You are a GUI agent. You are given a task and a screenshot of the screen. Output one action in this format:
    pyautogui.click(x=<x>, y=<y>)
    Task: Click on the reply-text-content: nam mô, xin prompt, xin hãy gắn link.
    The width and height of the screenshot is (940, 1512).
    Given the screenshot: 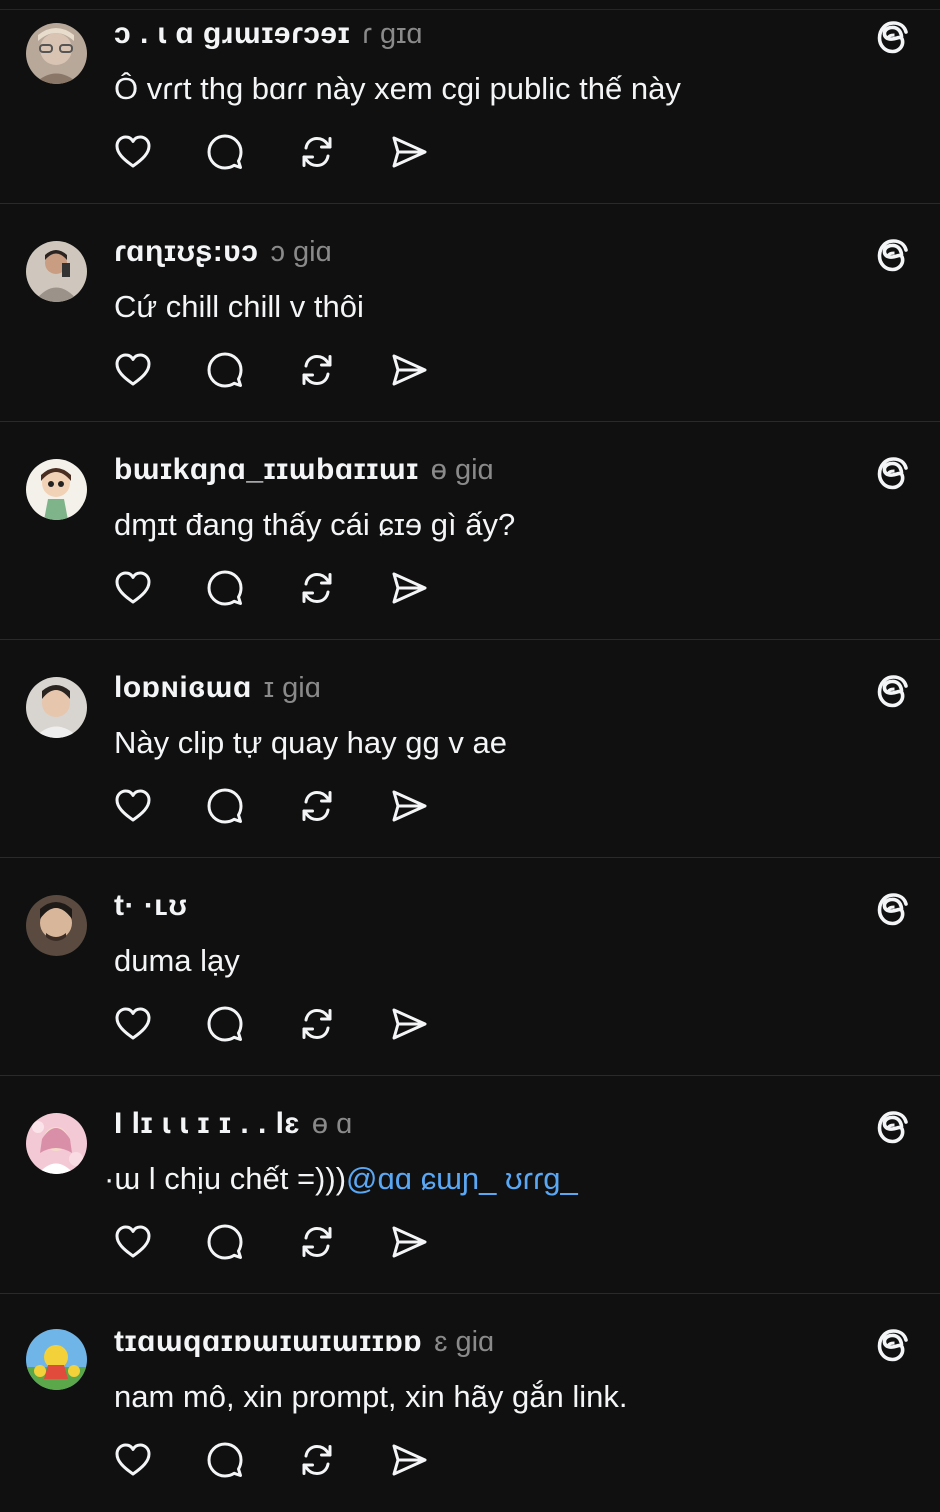 What is the action you would take?
    pyautogui.click(x=371, y=1396)
    